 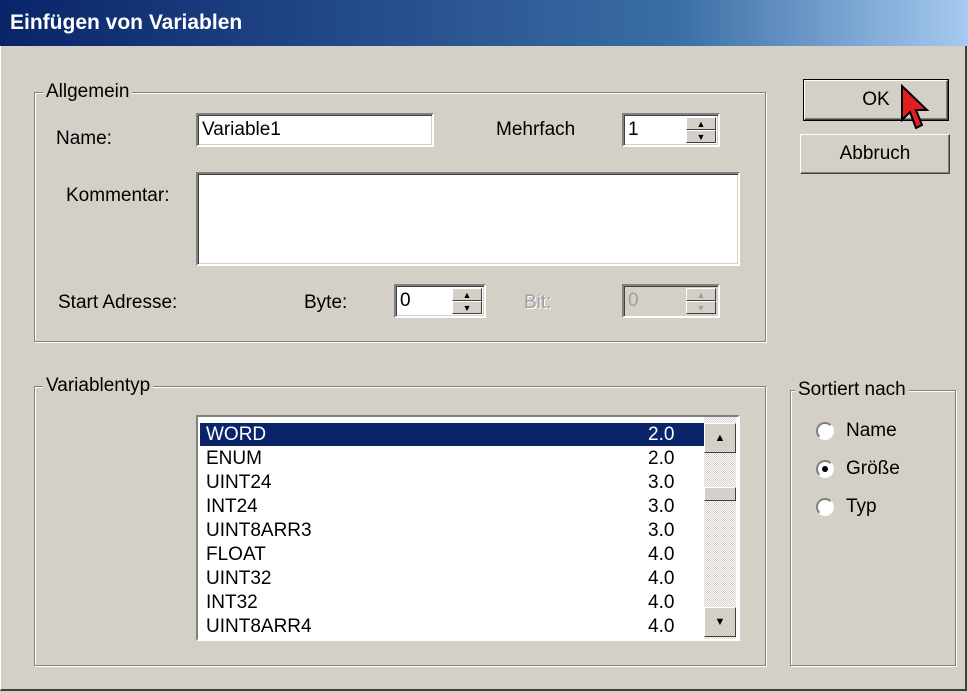 I want to click on multiple-spinner: ▲ ▼, so click(x=701, y=130).